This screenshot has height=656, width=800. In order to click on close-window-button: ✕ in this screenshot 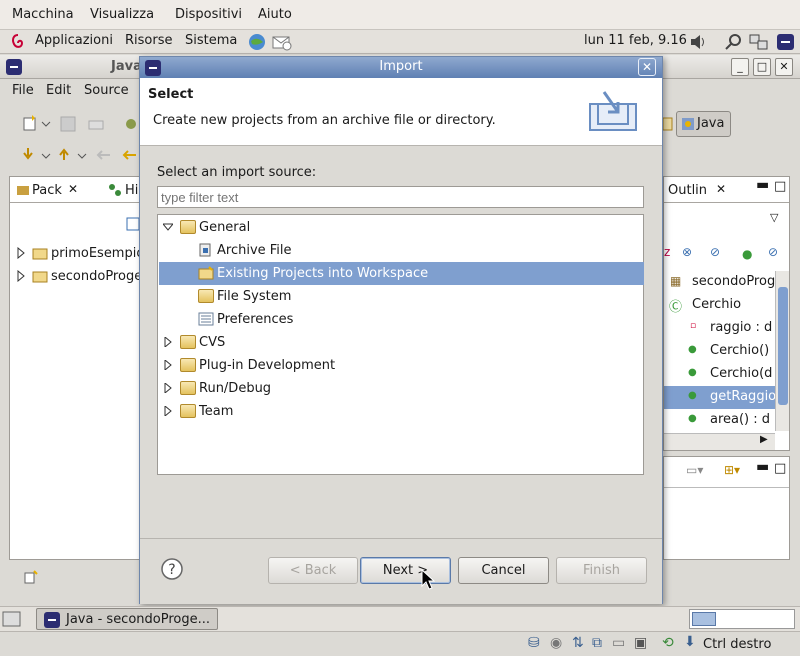, I will do `click(784, 67)`.